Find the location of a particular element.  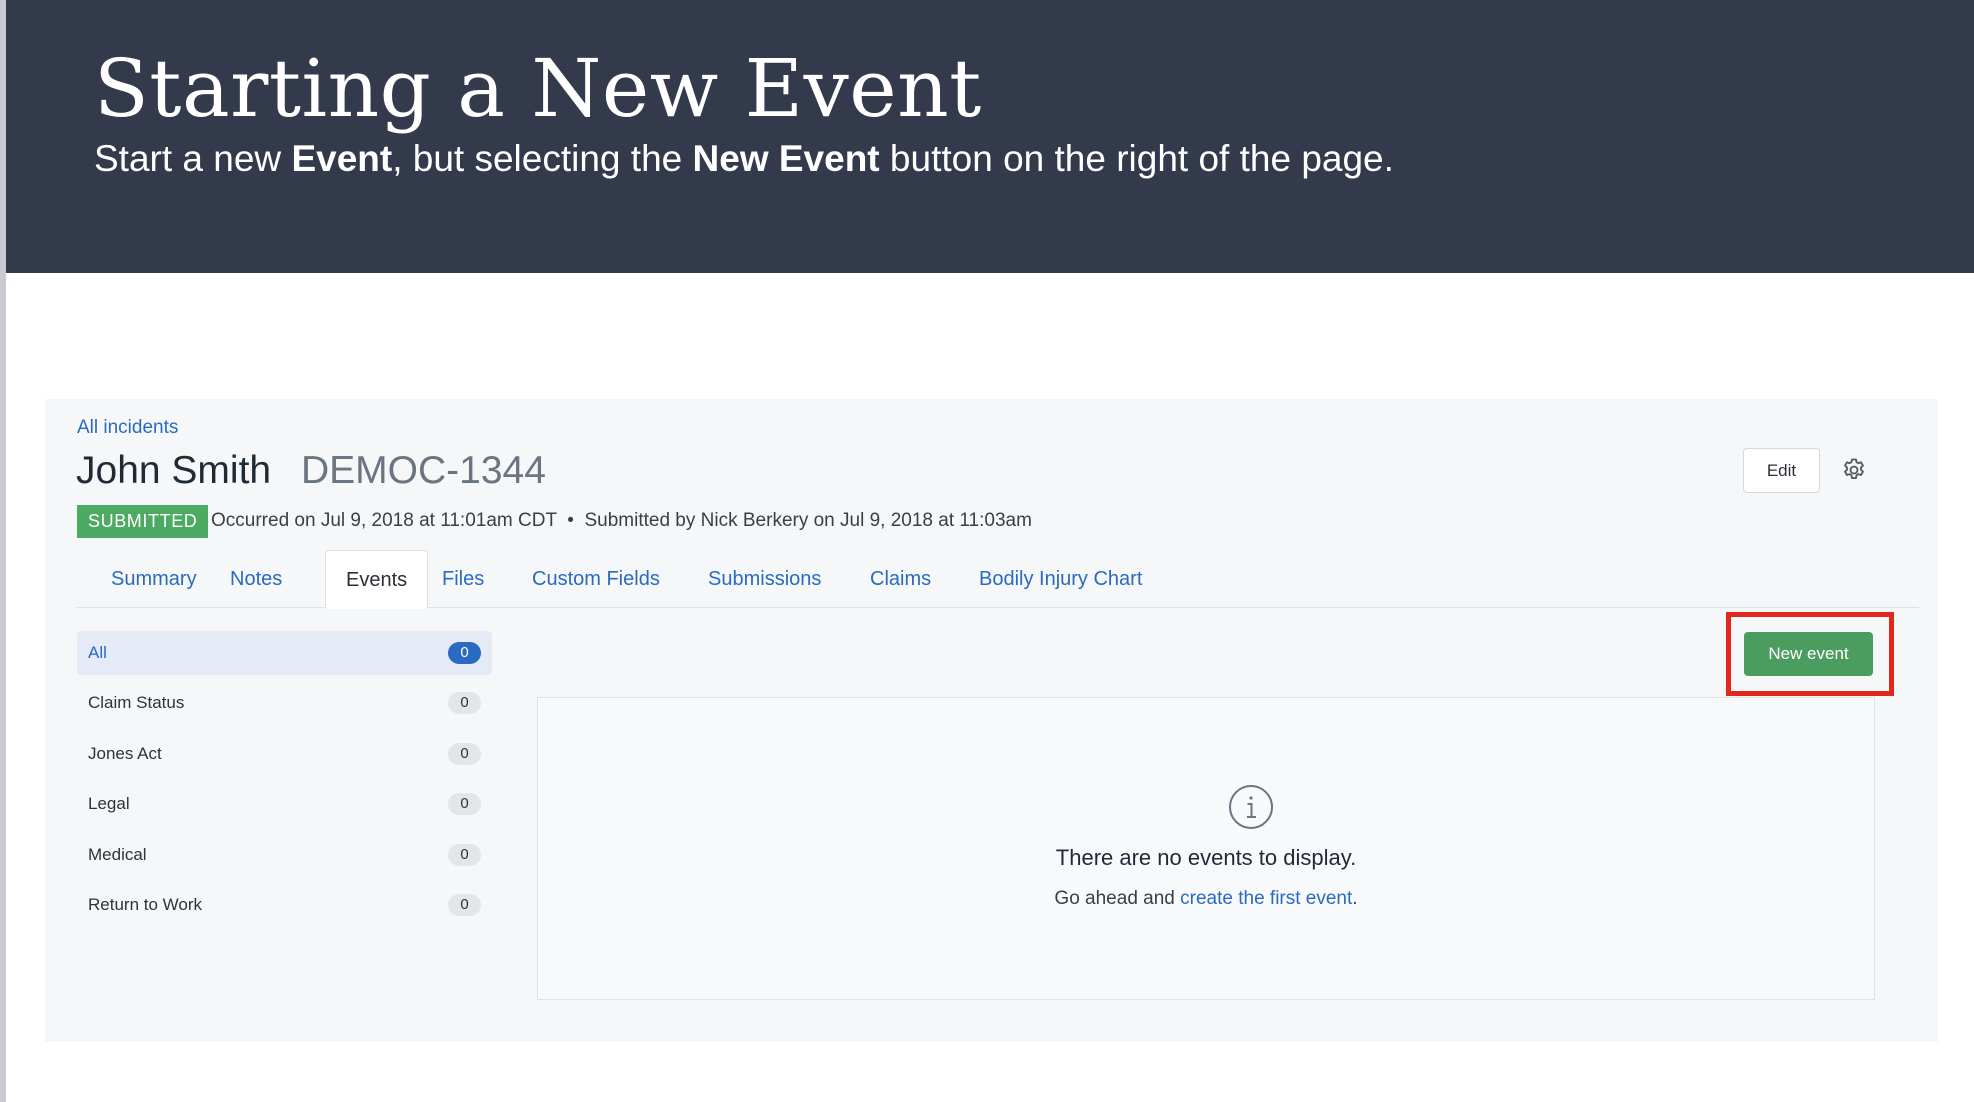

category-label: Return to Work is located at coordinates (145, 904).